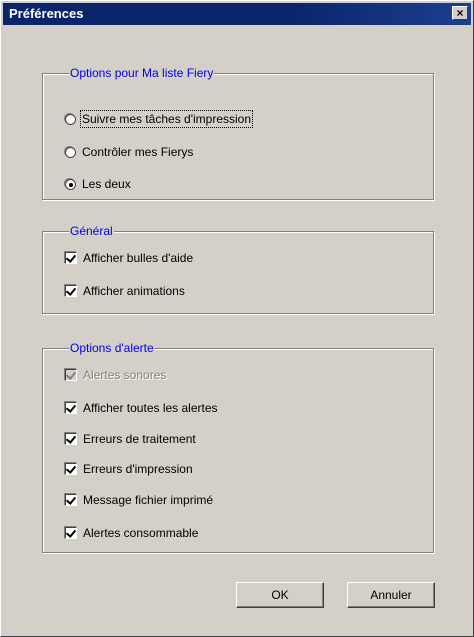  I want to click on alert-options-legend: Options d'alerte, so click(112, 348).